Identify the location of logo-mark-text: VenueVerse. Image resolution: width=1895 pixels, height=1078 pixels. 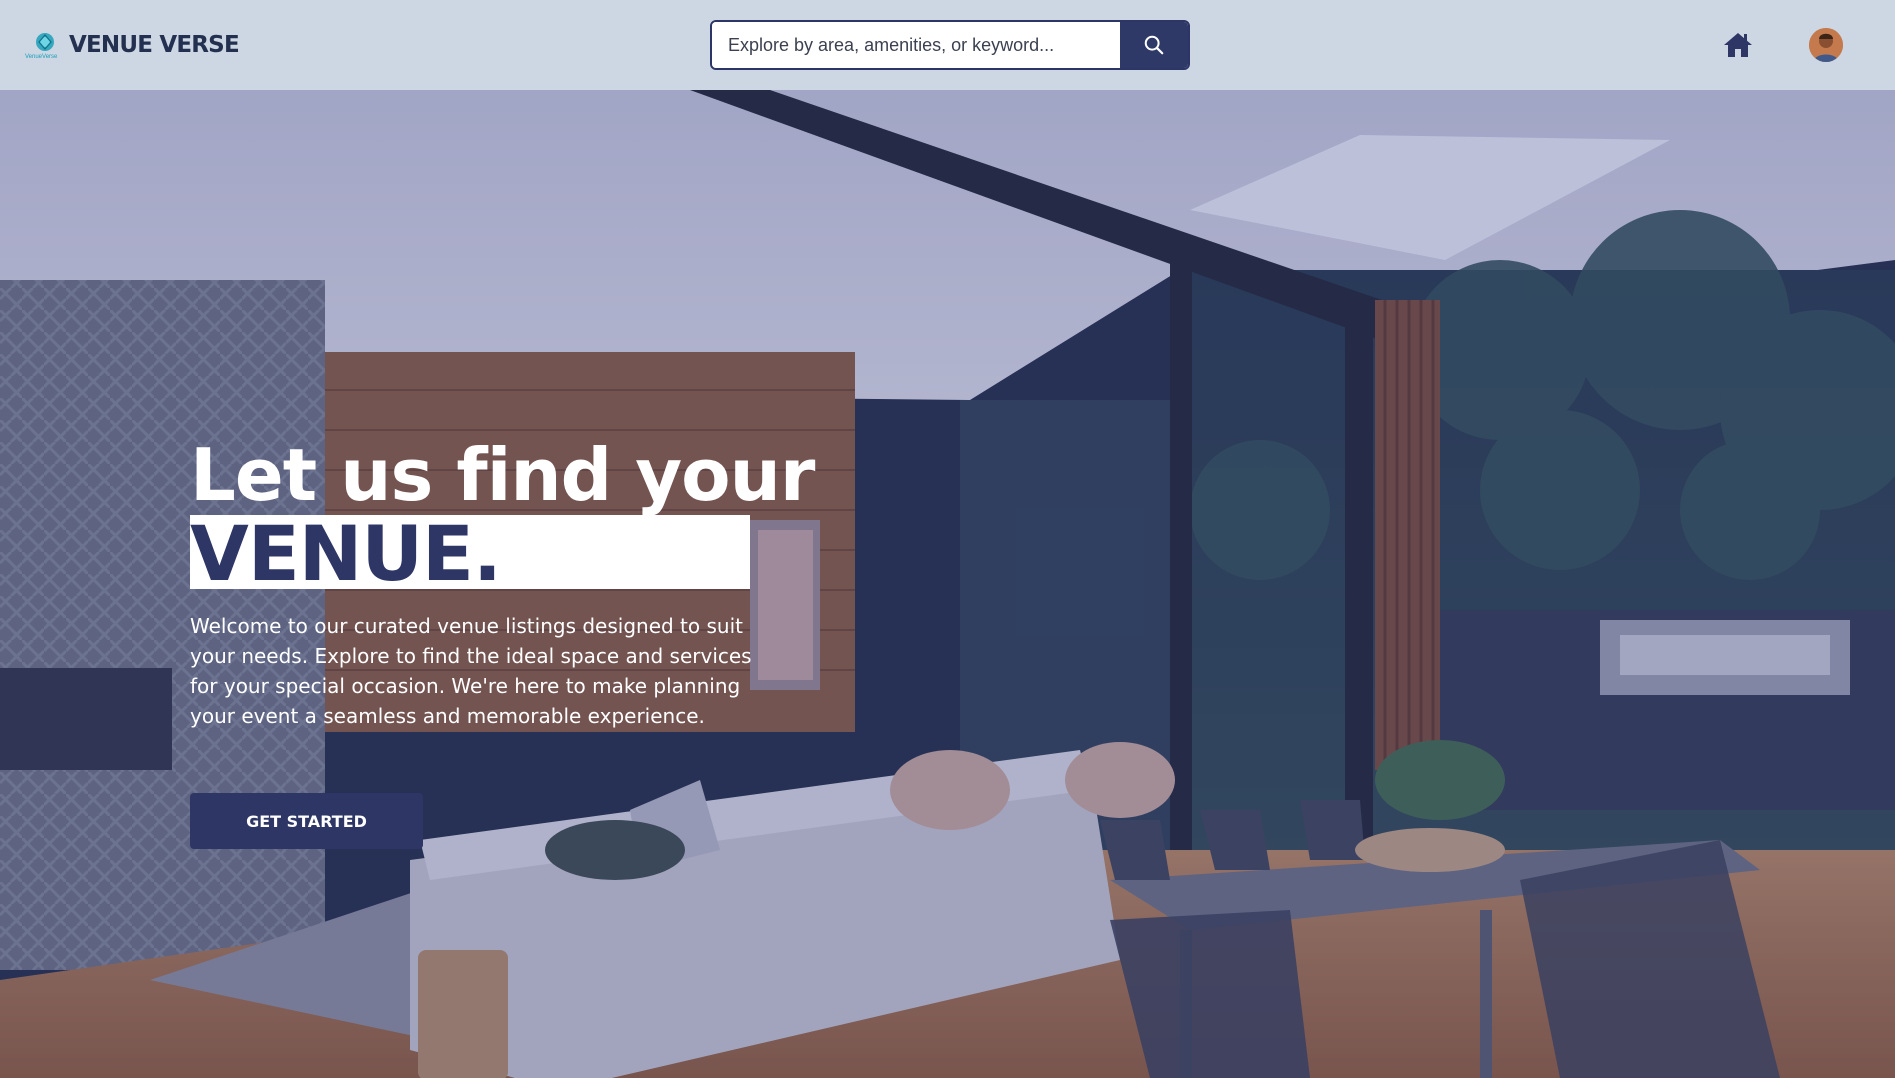
(41, 57).